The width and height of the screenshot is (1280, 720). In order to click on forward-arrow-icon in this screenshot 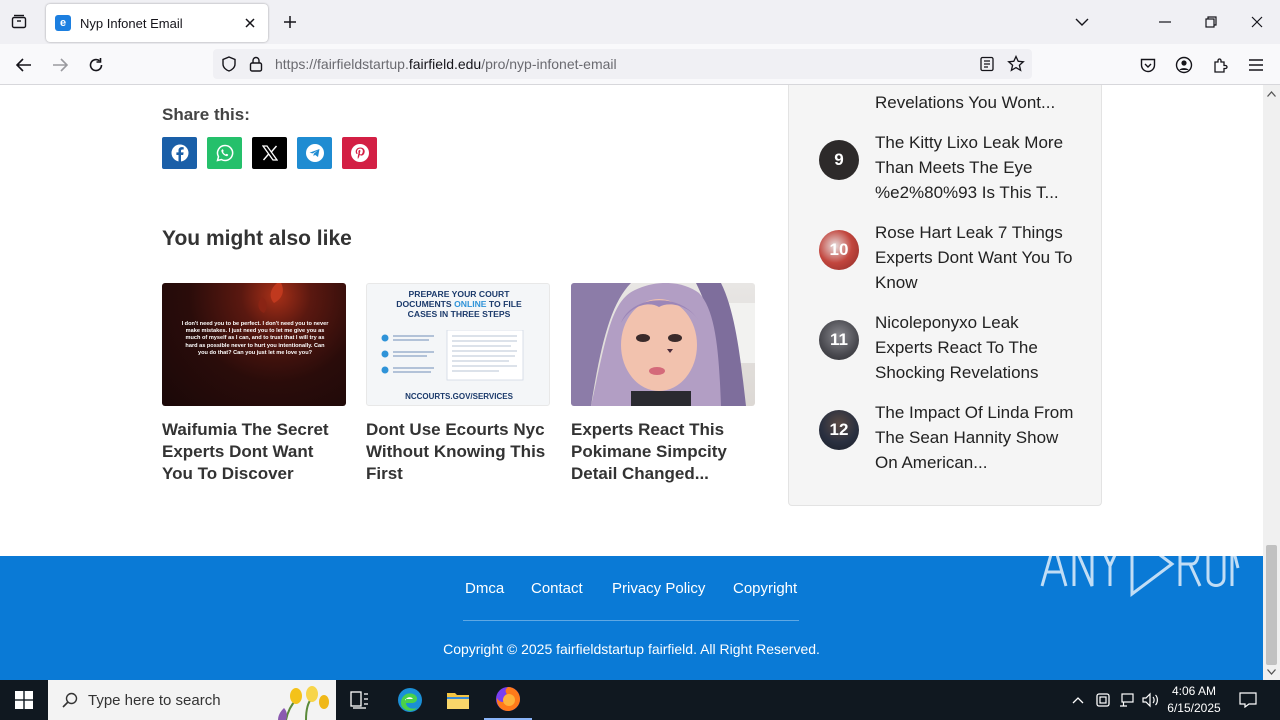, I will do `click(60, 65)`.